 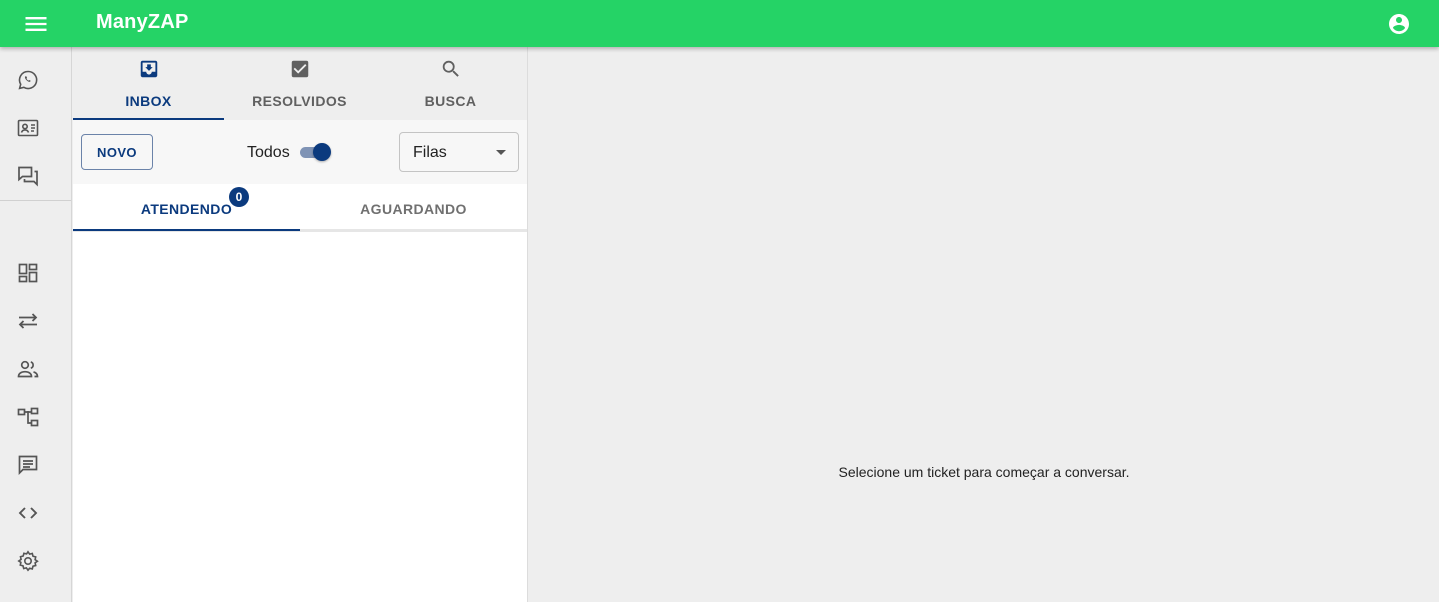 I want to click on ticket-actions-bar: NOVO Todos Filas, so click(x=300, y=152).